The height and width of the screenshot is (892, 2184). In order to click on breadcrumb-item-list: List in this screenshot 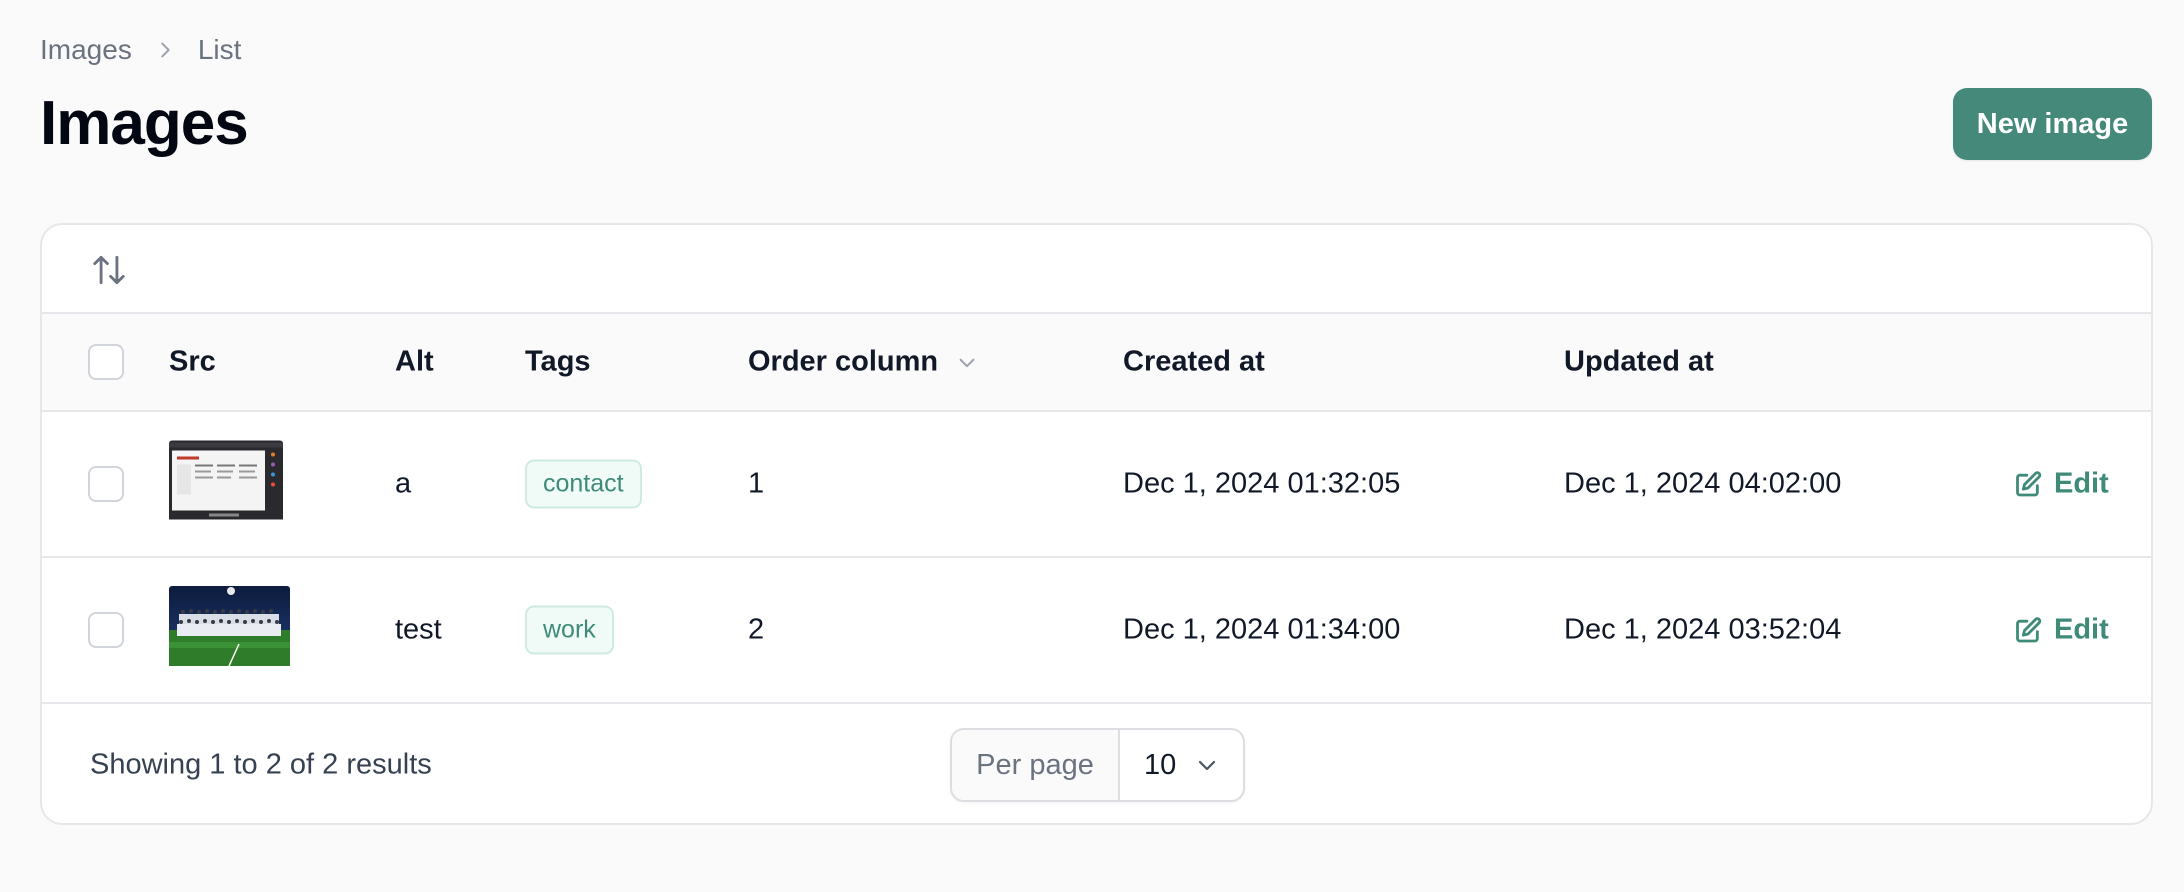, I will do `click(219, 49)`.